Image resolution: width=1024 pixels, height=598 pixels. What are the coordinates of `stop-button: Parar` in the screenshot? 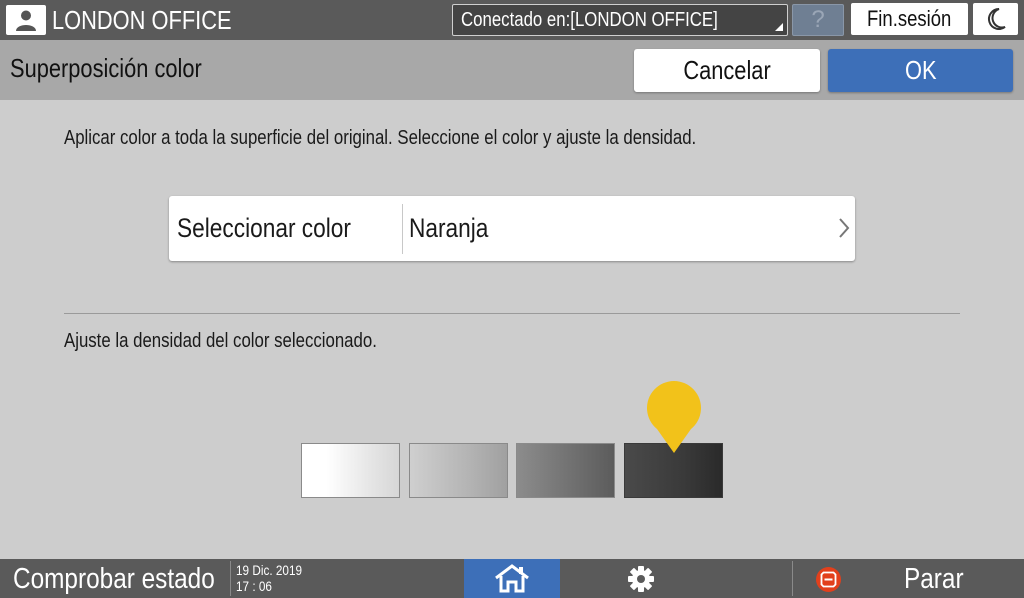 It's located at (939, 579).